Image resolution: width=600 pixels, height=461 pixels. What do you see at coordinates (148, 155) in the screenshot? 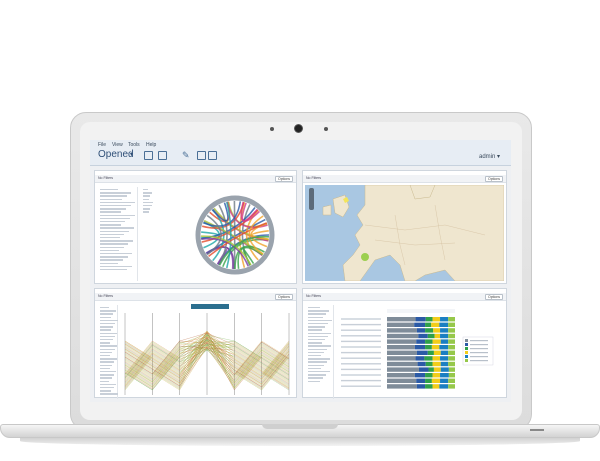
I see `folder-icon` at bounding box center [148, 155].